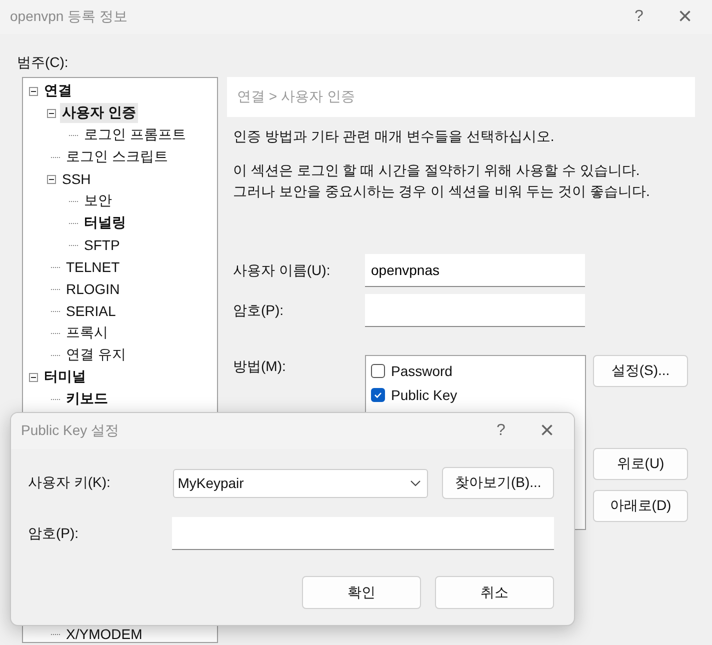 The width and height of the screenshot is (712, 645). What do you see at coordinates (96, 355) in the screenshot?
I see `tree-item: 연결 유지` at bounding box center [96, 355].